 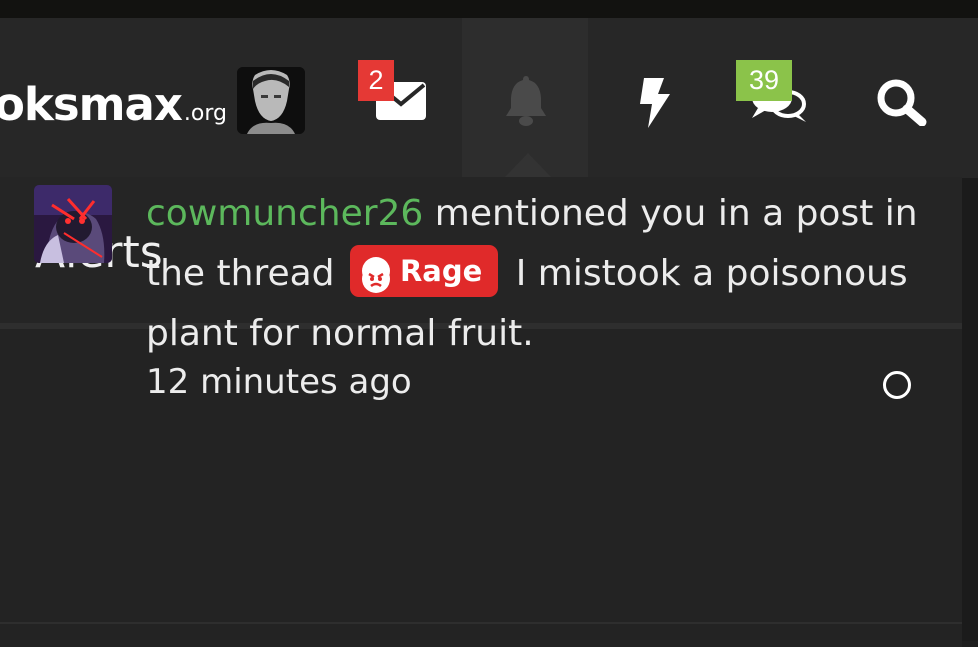 What do you see at coordinates (528, 165) in the screenshot?
I see `alerts-popup-caret` at bounding box center [528, 165].